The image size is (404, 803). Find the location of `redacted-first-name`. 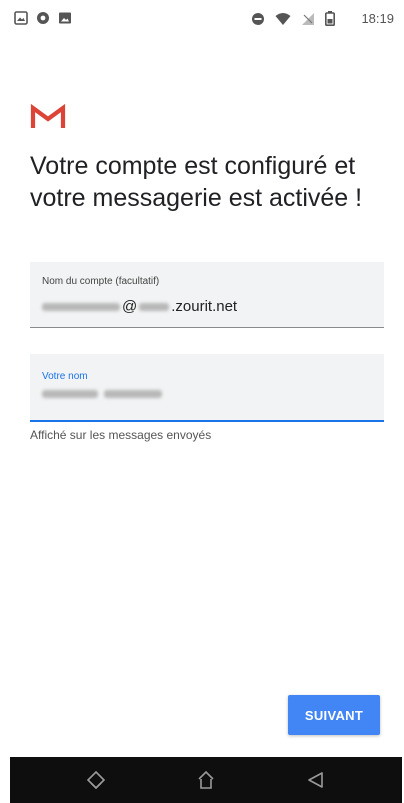

redacted-first-name is located at coordinates (70, 394).